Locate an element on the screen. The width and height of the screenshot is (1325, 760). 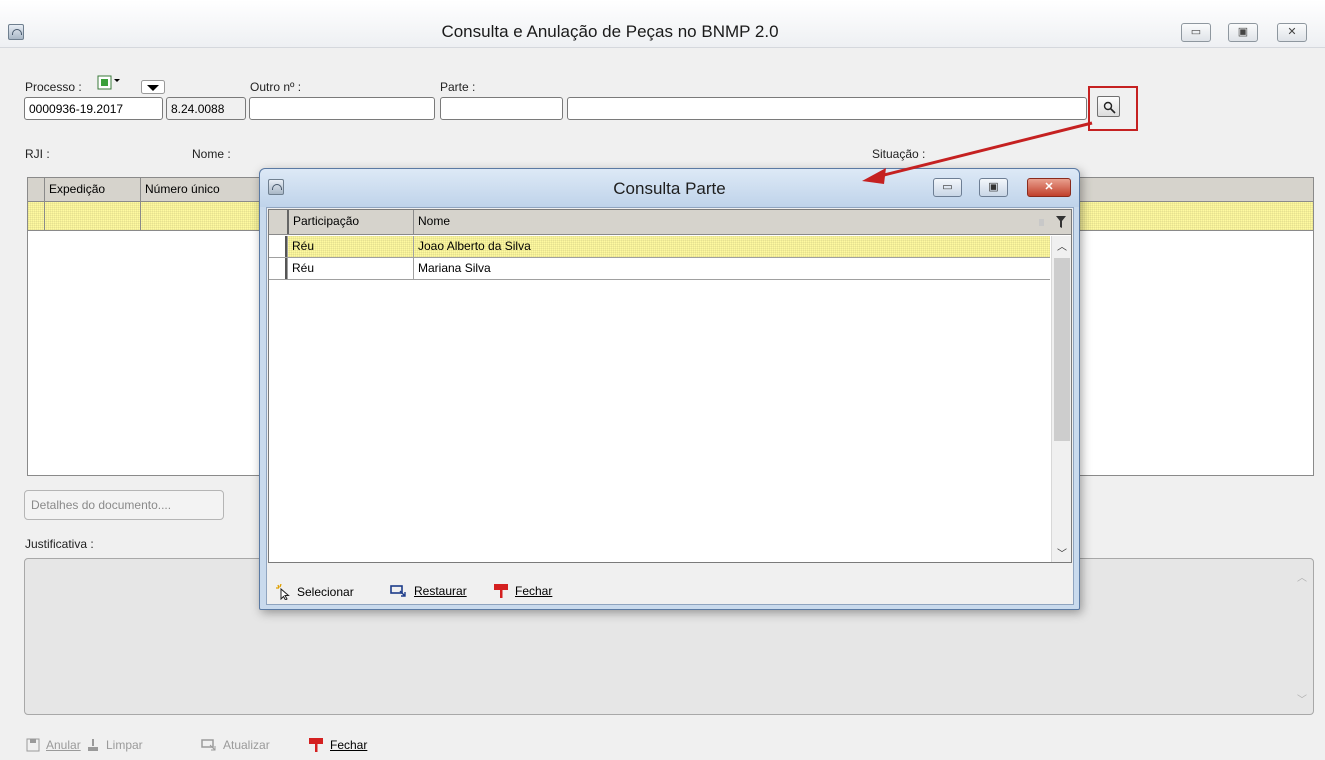
minimize-button is located at coordinates (1196, 32).